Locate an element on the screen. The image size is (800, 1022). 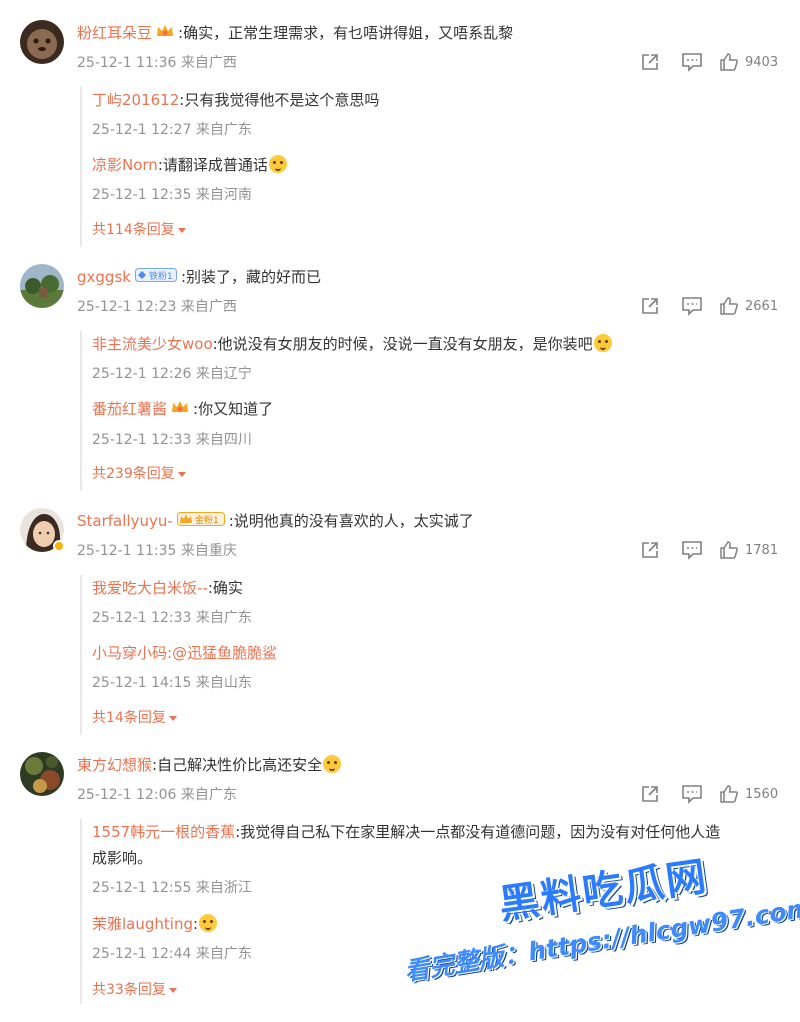
reply-username: 非主流美少女woo is located at coordinates (152, 344).